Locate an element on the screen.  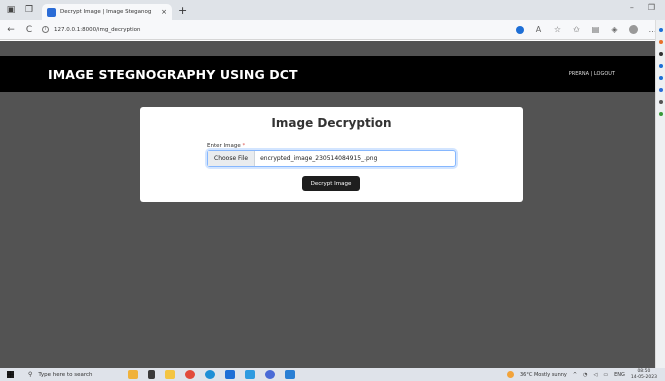
taskbar-search-text: Type here to search is located at coordinates (65, 374).